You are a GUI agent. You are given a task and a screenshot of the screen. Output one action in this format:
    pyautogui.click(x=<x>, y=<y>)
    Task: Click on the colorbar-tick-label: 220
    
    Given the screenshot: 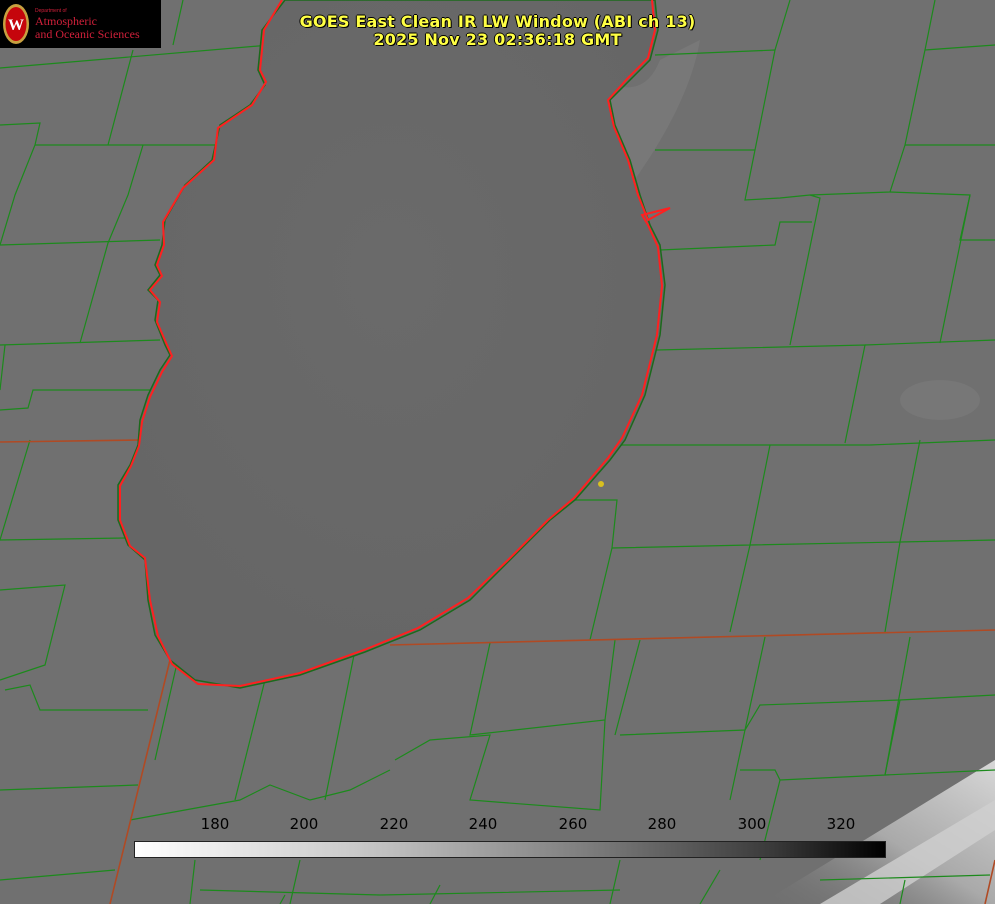 What is the action you would take?
    pyautogui.click(x=394, y=824)
    